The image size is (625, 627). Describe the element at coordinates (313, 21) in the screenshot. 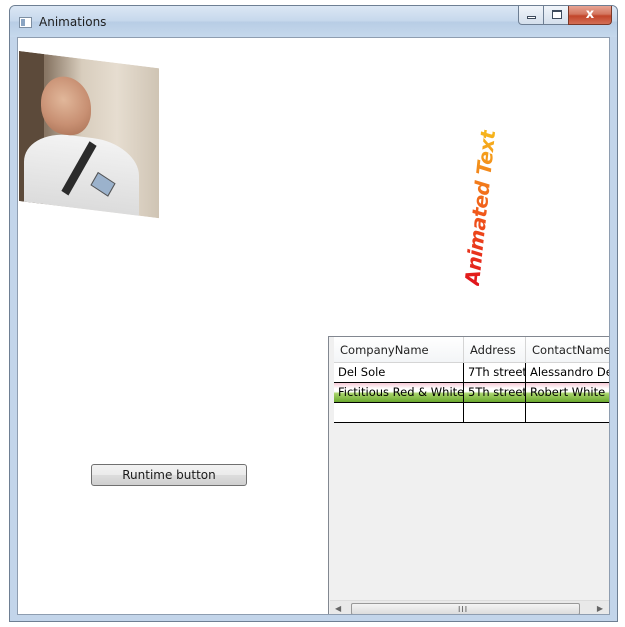

I see `title-bar: Animations x` at that location.